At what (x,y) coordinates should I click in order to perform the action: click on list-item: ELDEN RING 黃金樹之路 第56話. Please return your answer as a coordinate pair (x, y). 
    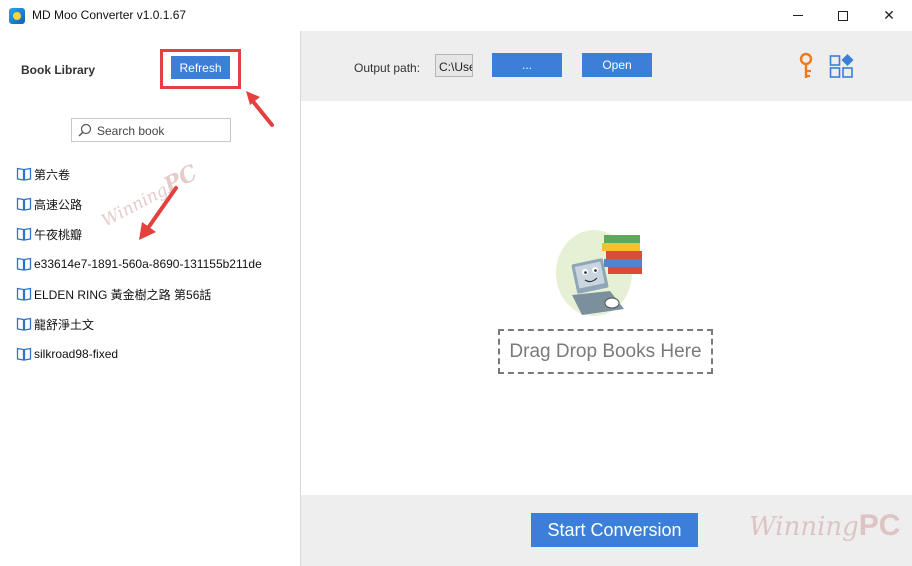
    Looking at the image, I should click on (139, 294).